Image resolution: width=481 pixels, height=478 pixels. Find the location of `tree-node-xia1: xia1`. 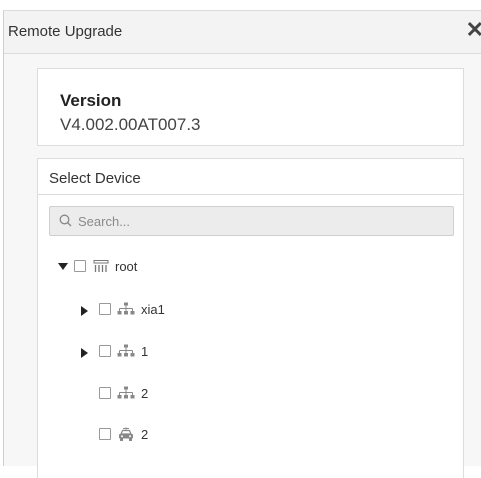

tree-node-xia1: xia1 is located at coordinates (251, 312).